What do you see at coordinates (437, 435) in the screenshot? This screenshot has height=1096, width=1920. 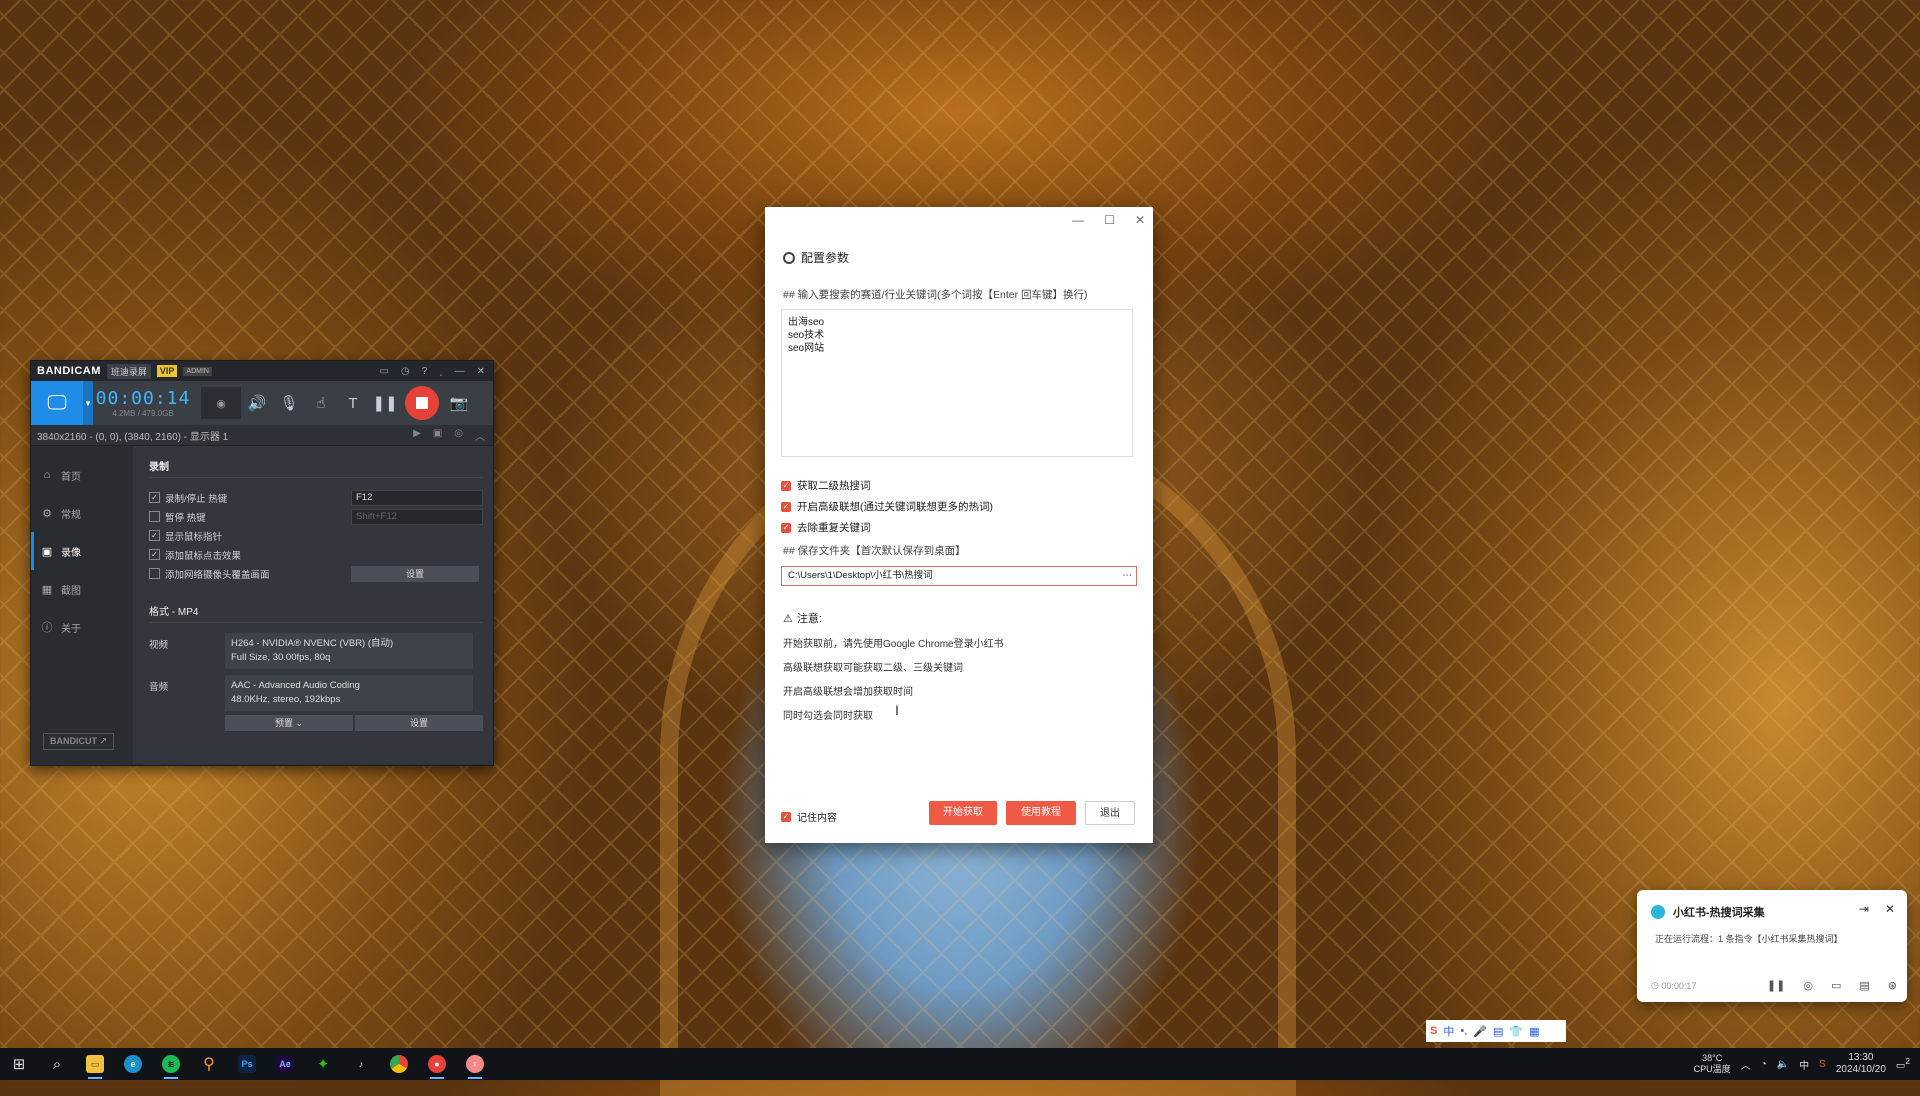 I see `image-icon: ▣` at bounding box center [437, 435].